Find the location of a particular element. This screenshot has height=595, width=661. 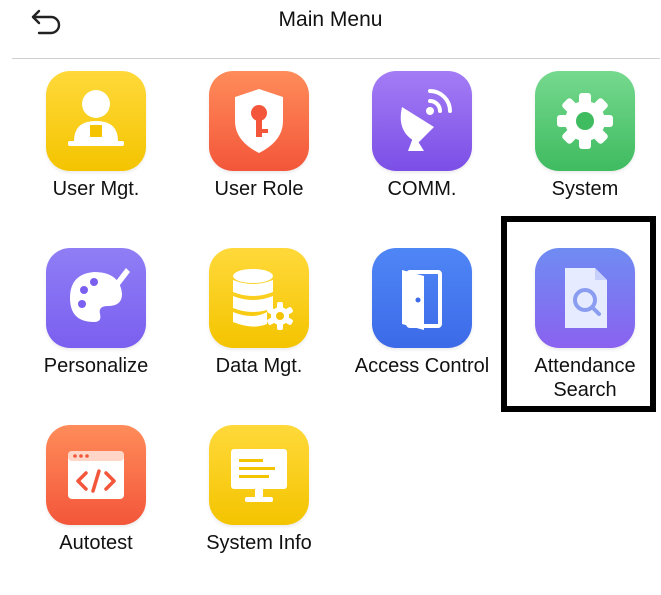

menu-item-data-mgt: Data Mgt. is located at coordinates (259, 333).